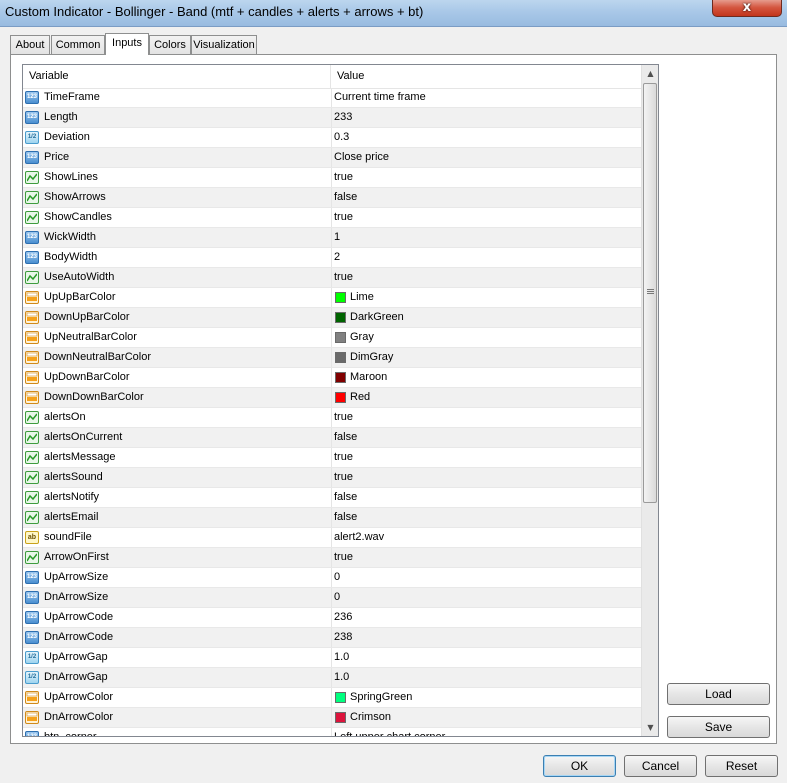  I want to click on table-row: ArrowOnFirst true, so click(332, 558).